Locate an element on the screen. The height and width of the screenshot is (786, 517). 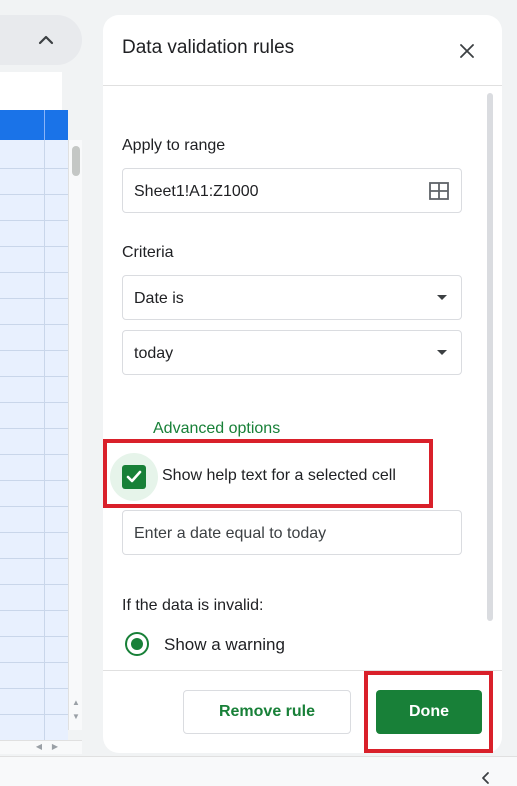
scroll-left-arrow-icon: ◀ is located at coordinates (39, 747).